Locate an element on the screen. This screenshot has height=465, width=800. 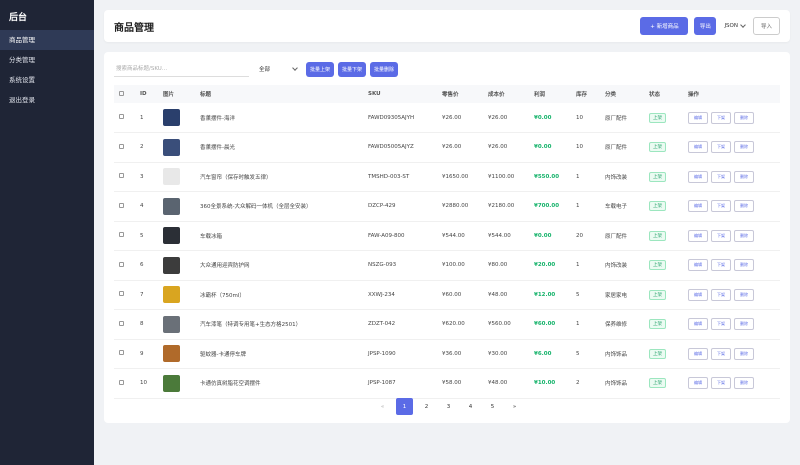
sidebar-item-logout: 退出登录 is located at coordinates (47, 100).